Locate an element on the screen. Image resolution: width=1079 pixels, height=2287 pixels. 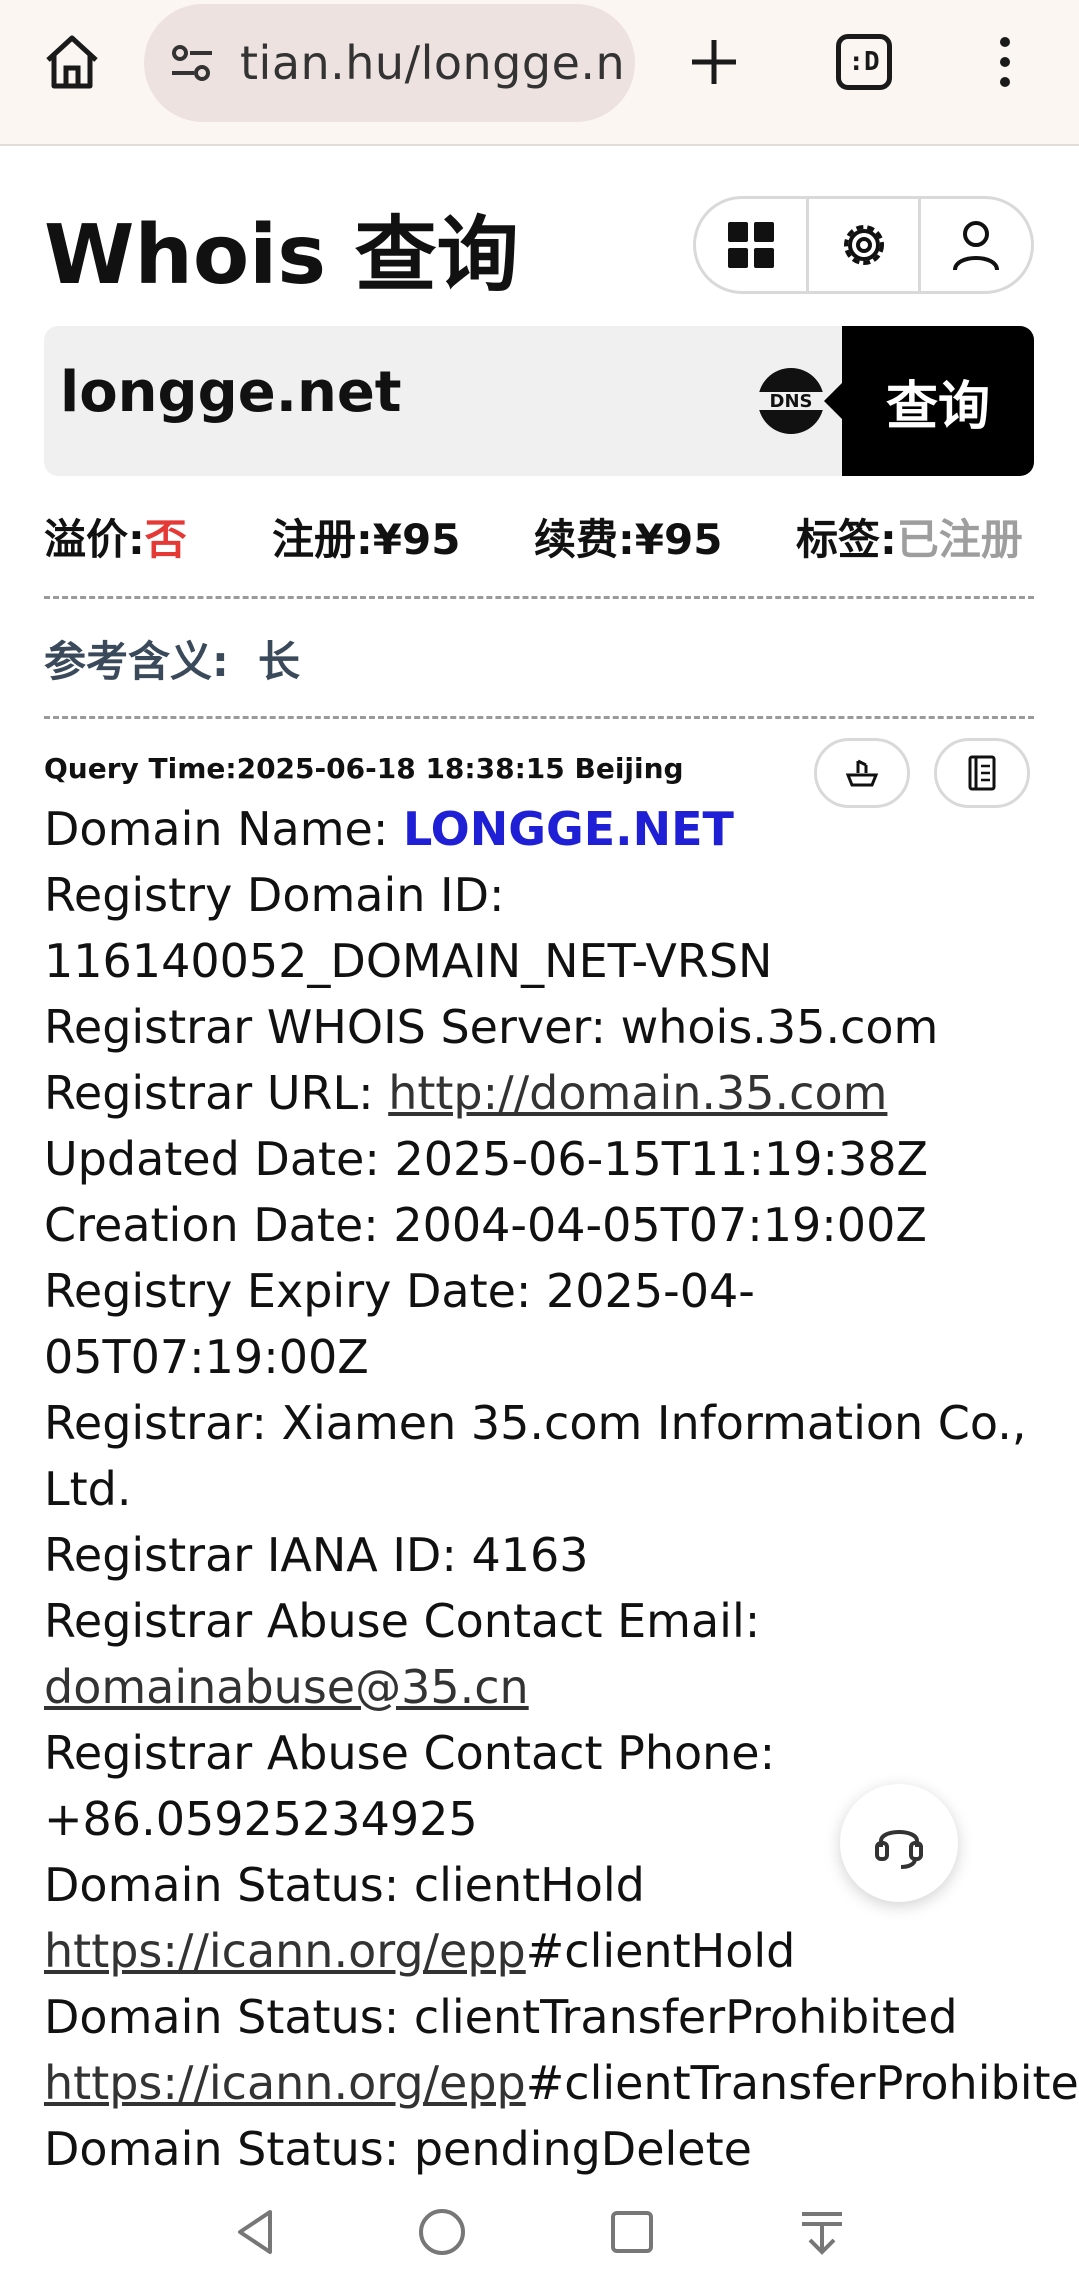
search-input: longge.net is located at coordinates (231, 392).